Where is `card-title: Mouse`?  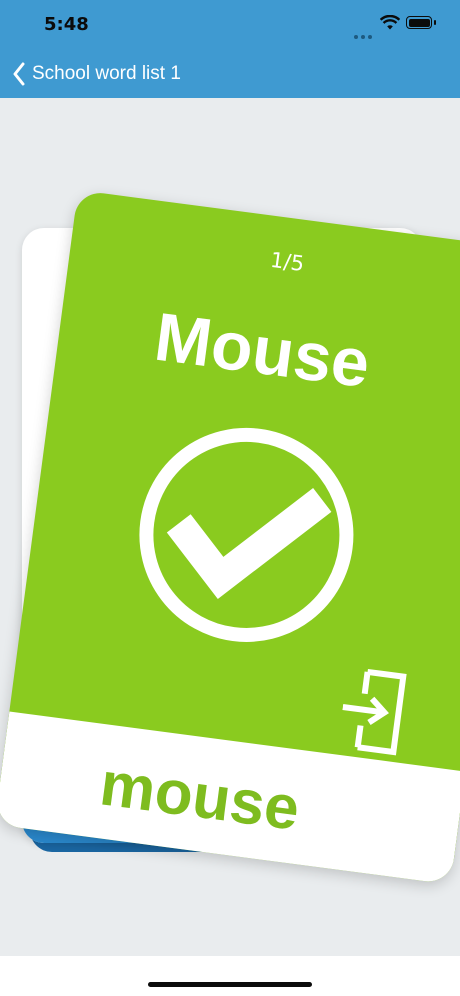
card-title: Mouse is located at coordinates (262, 350).